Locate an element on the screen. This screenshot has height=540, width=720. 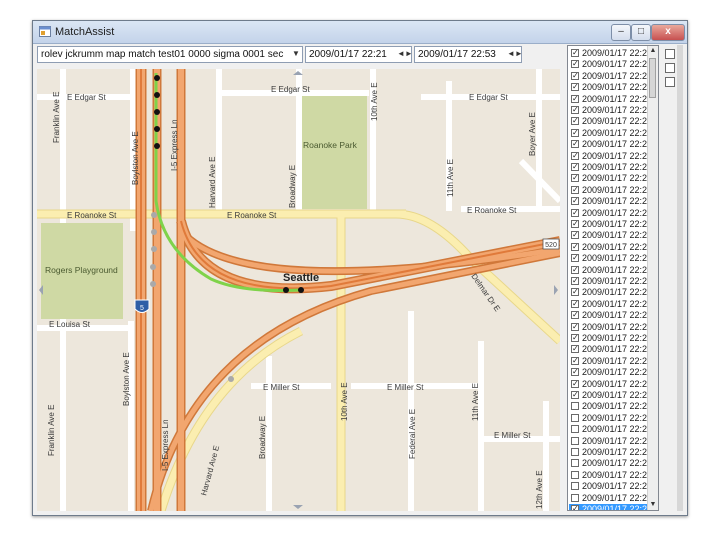
list-scrollbar: ▲ ▼ is located at coordinates (652, 278).